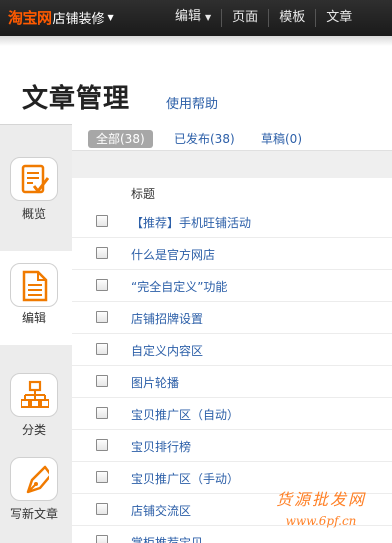  I want to click on brand-menu: 淘宝网 店铺装修 ▼, so click(61, 17).